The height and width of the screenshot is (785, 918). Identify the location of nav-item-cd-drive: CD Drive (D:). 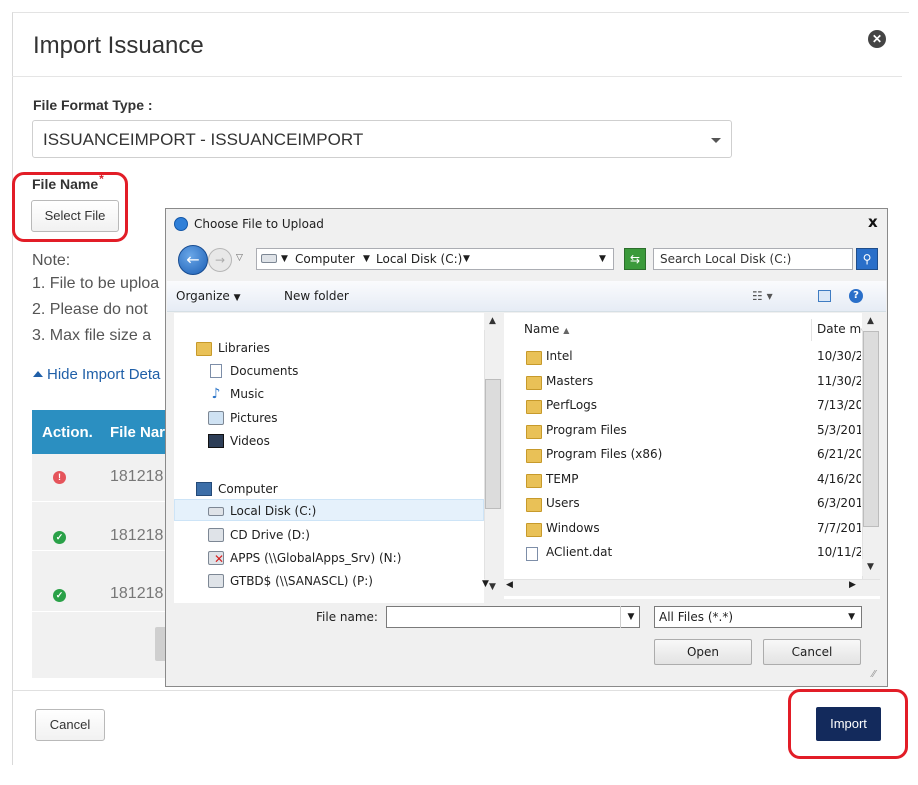
(270, 535).